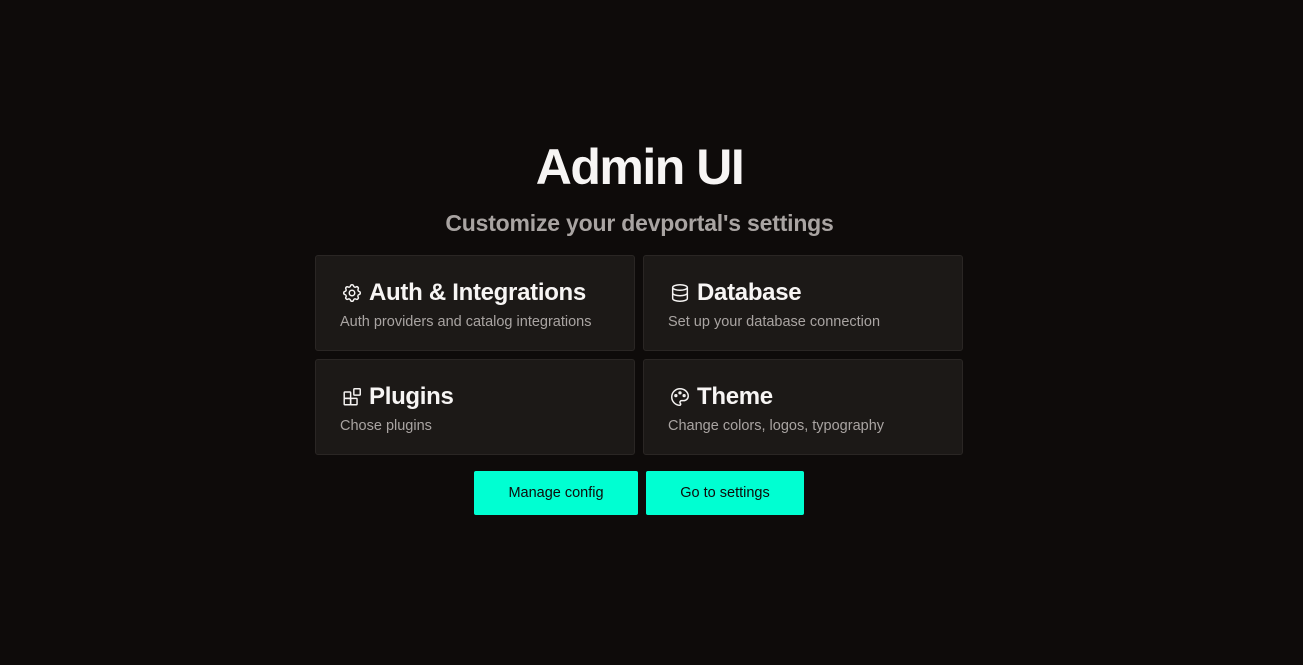 The width and height of the screenshot is (1303, 665). Describe the element at coordinates (352, 293) in the screenshot. I see `gear-icon` at that location.